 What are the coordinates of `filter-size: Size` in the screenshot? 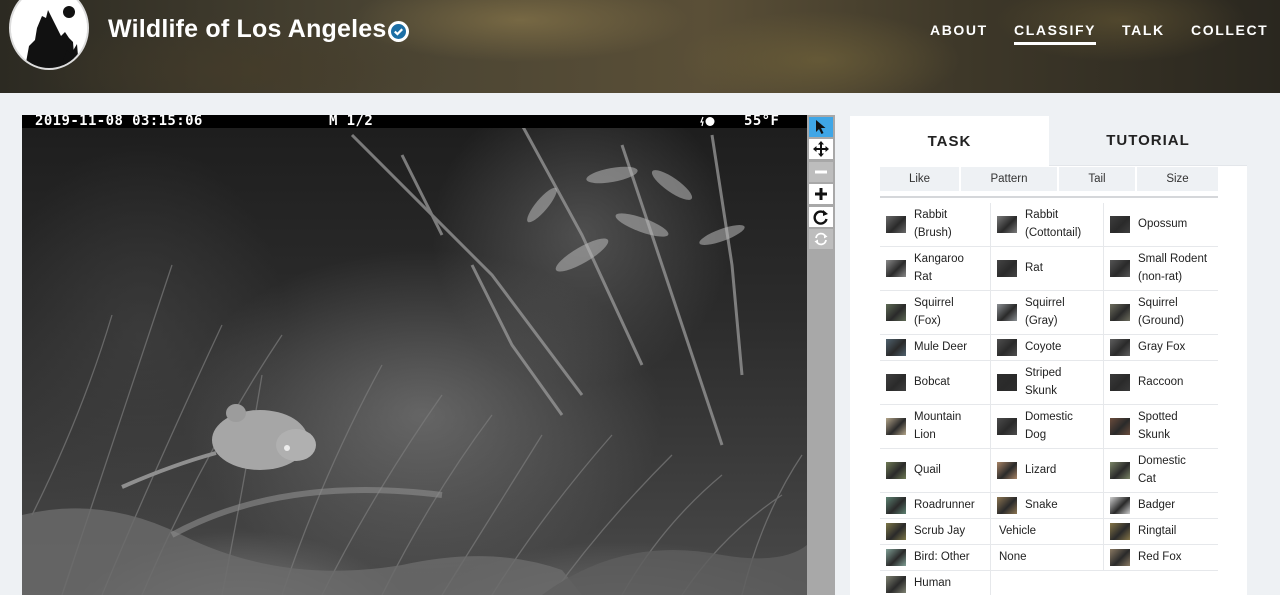 It's located at (1177, 179).